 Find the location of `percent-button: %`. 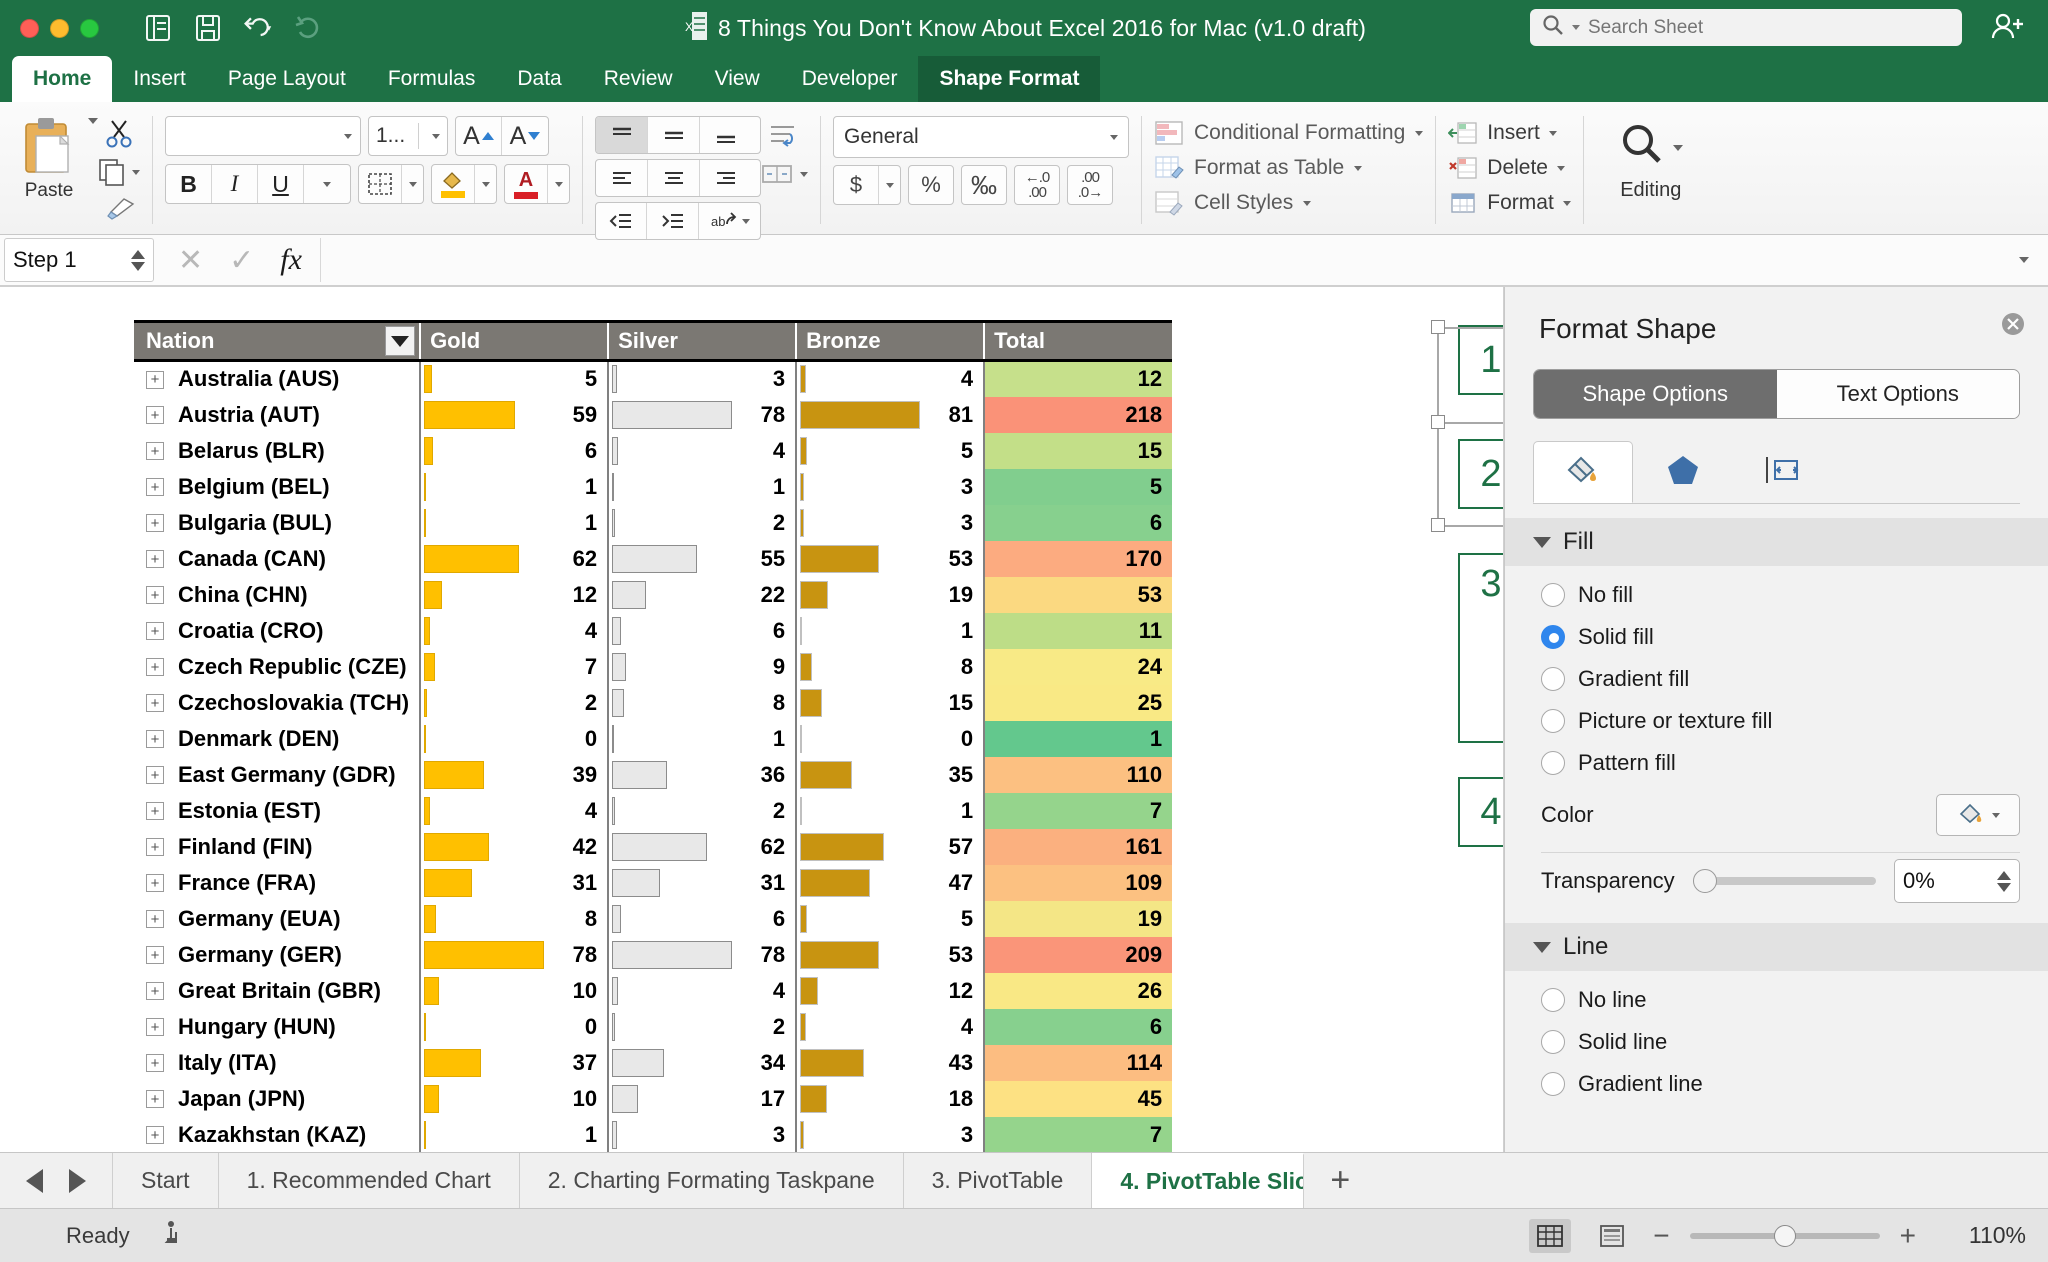

percent-button: % is located at coordinates (931, 185).